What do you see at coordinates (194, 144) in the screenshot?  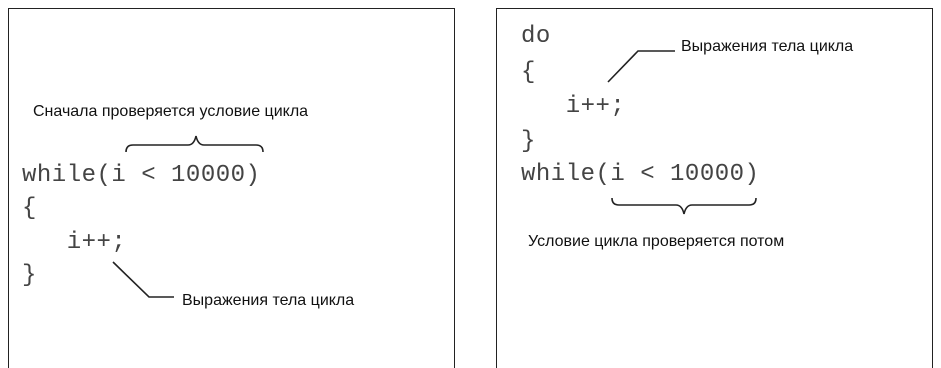 I see `left-condition-brace` at bounding box center [194, 144].